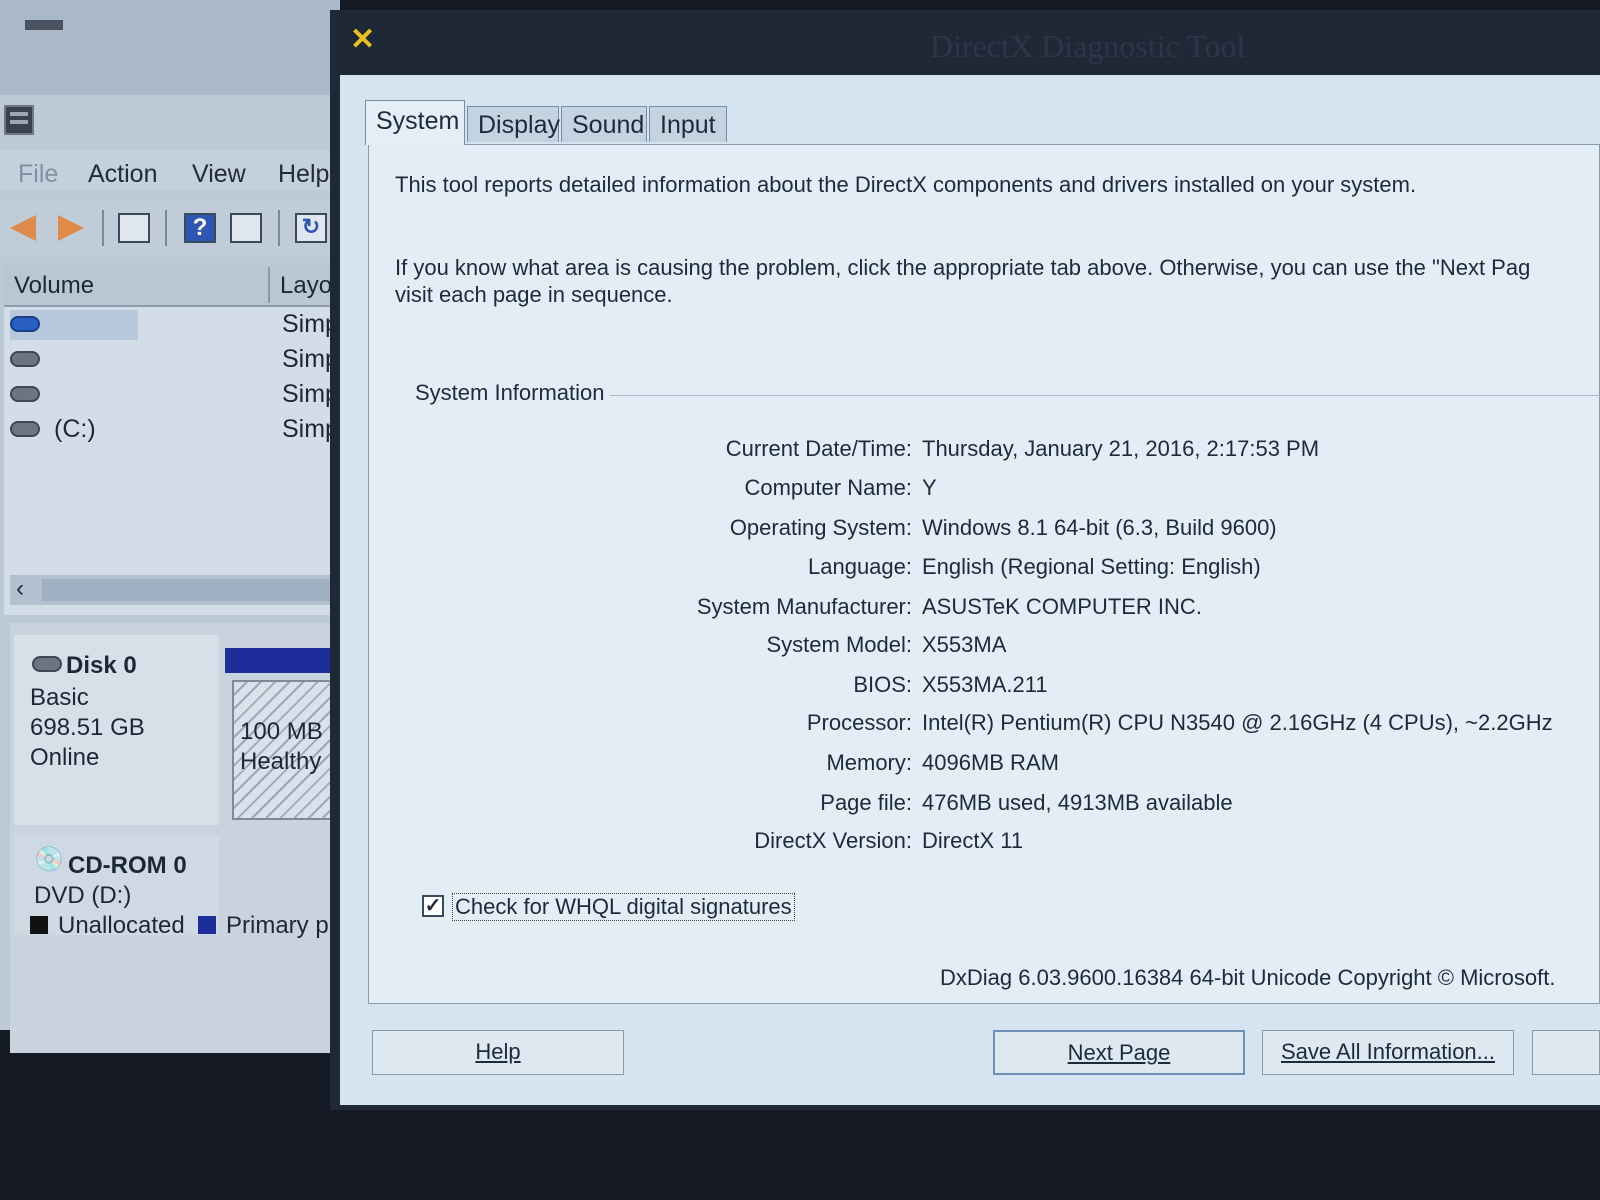  I want to click on window-title: DirectX Diagnostic Tool, so click(1088, 46).